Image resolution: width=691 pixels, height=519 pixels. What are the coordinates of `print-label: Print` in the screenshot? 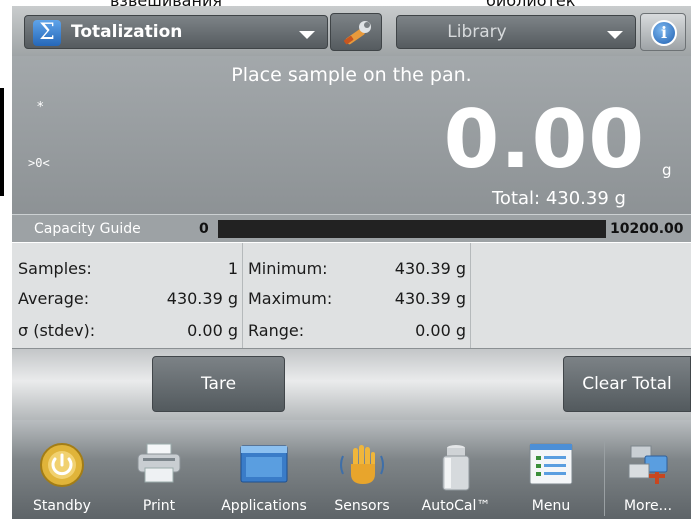 It's located at (159, 506).